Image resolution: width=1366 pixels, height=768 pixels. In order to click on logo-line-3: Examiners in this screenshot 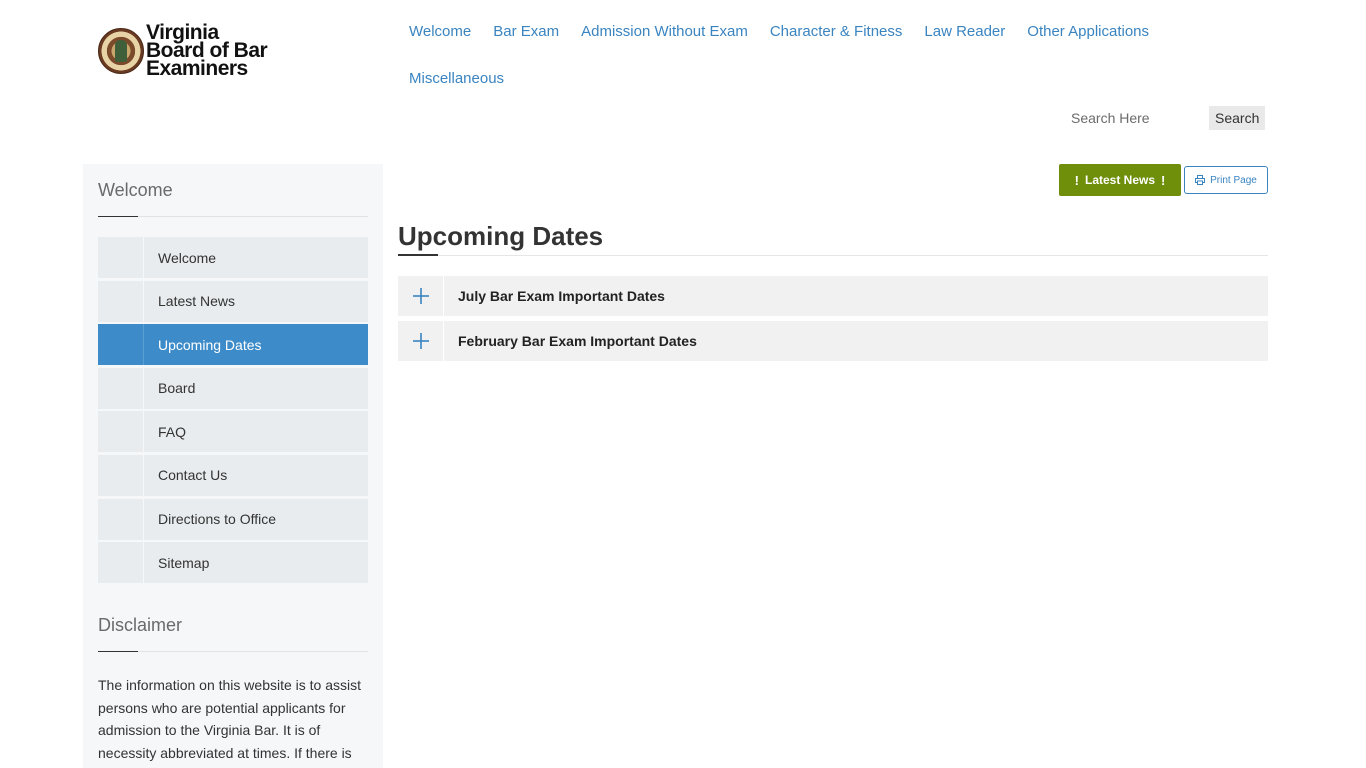, I will do `click(197, 68)`.